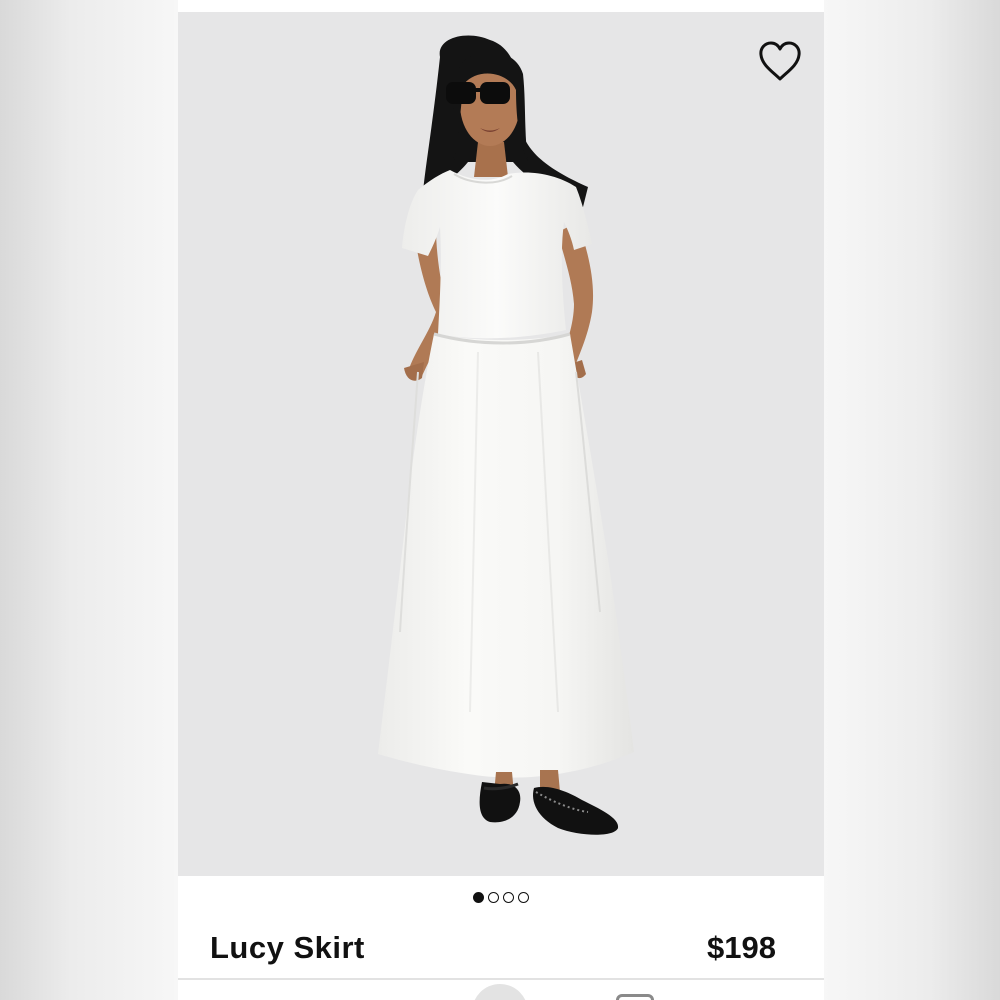  Describe the element at coordinates (501, 897) in the screenshot. I see `gallery-pagination` at that location.